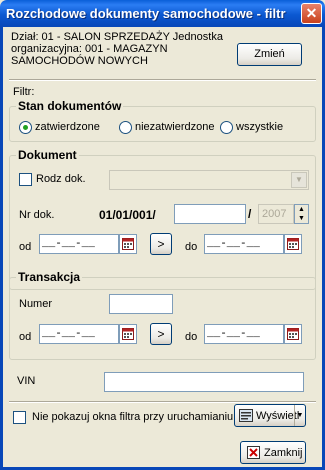 The image size is (325, 470). I want to click on transaction-date-to-input: __-__-__, so click(244, 334).